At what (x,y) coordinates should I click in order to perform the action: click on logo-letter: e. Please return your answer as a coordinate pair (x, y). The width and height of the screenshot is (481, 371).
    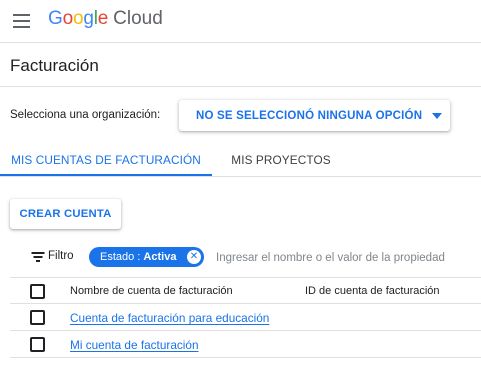
    Looking at the image, I should click on (103, 18).